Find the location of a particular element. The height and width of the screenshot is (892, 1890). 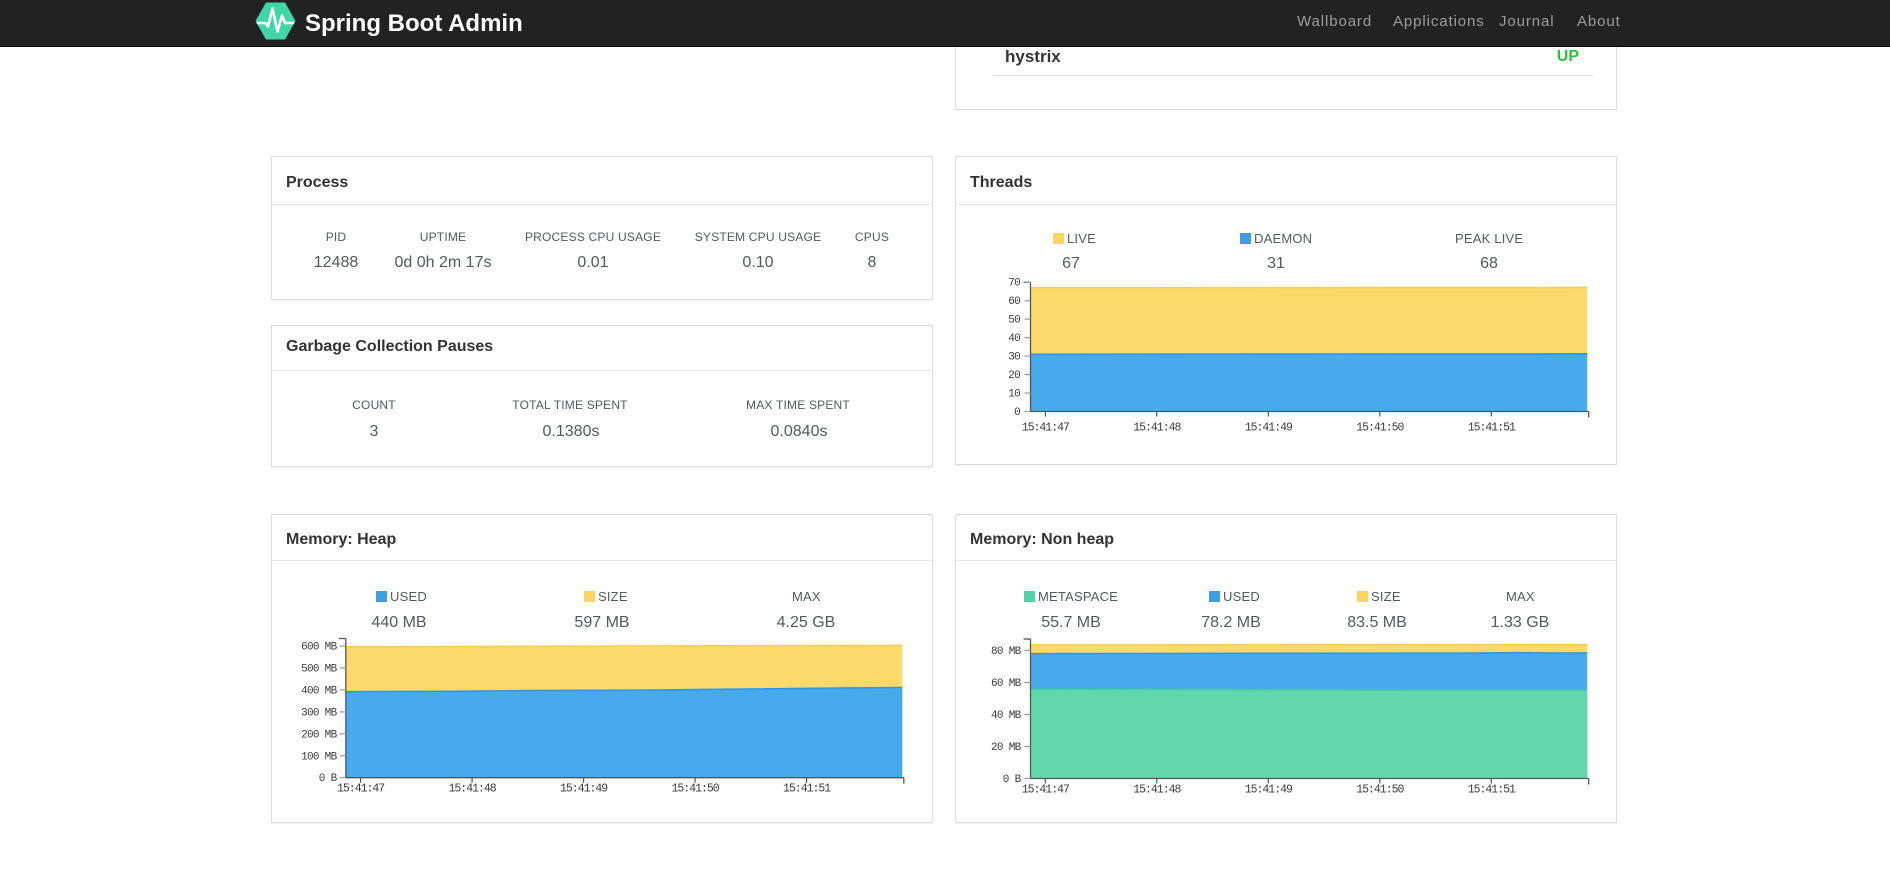

svg-text: 60 MB is located at coordinates (1006, 684).